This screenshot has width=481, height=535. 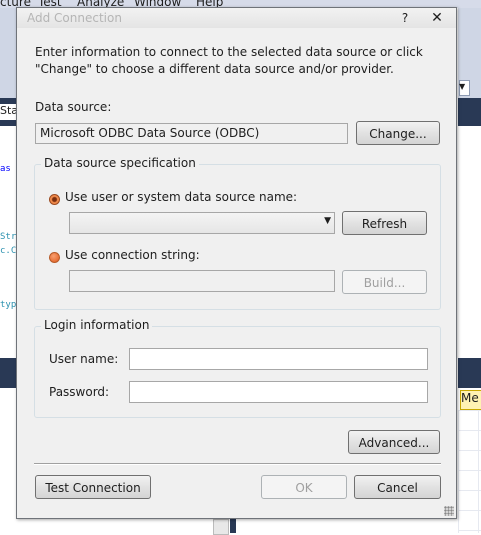 What do you see at coordinates (233, 526) in the screenshot?
I see `ide-scroll-thumb` at bounding box center [233, 526].